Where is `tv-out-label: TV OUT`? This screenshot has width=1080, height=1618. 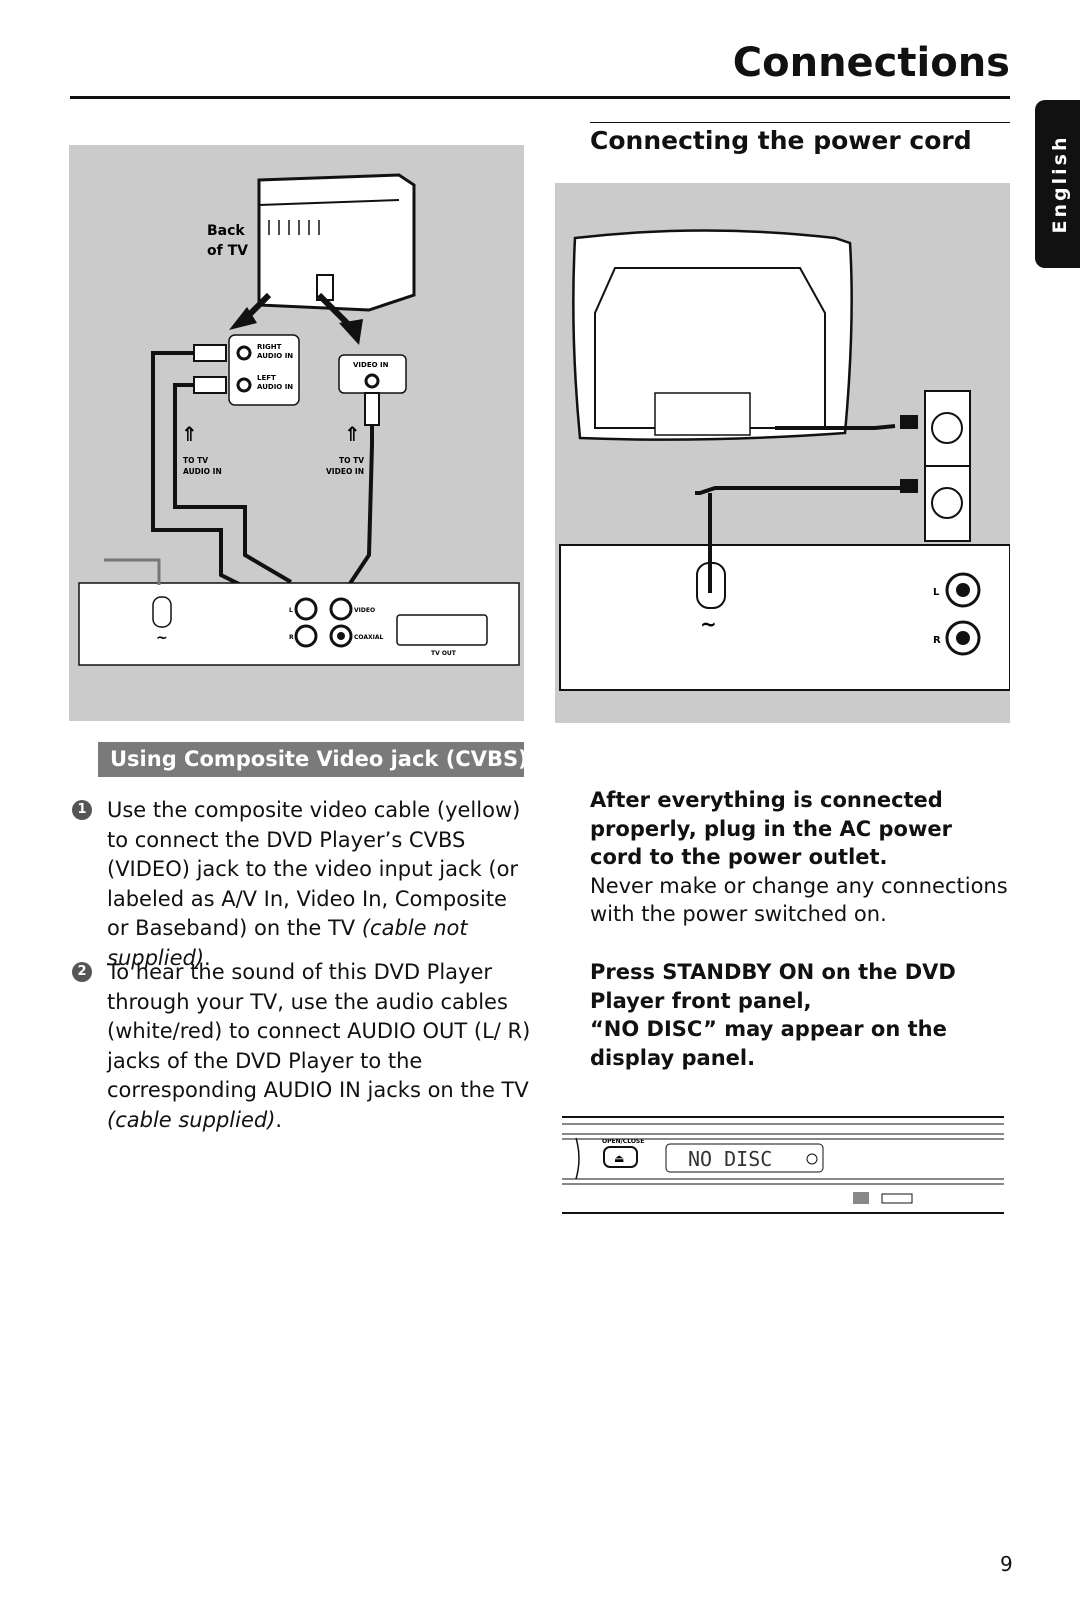 tv-out-label: TV OUT is located at coordinates (444, 653).